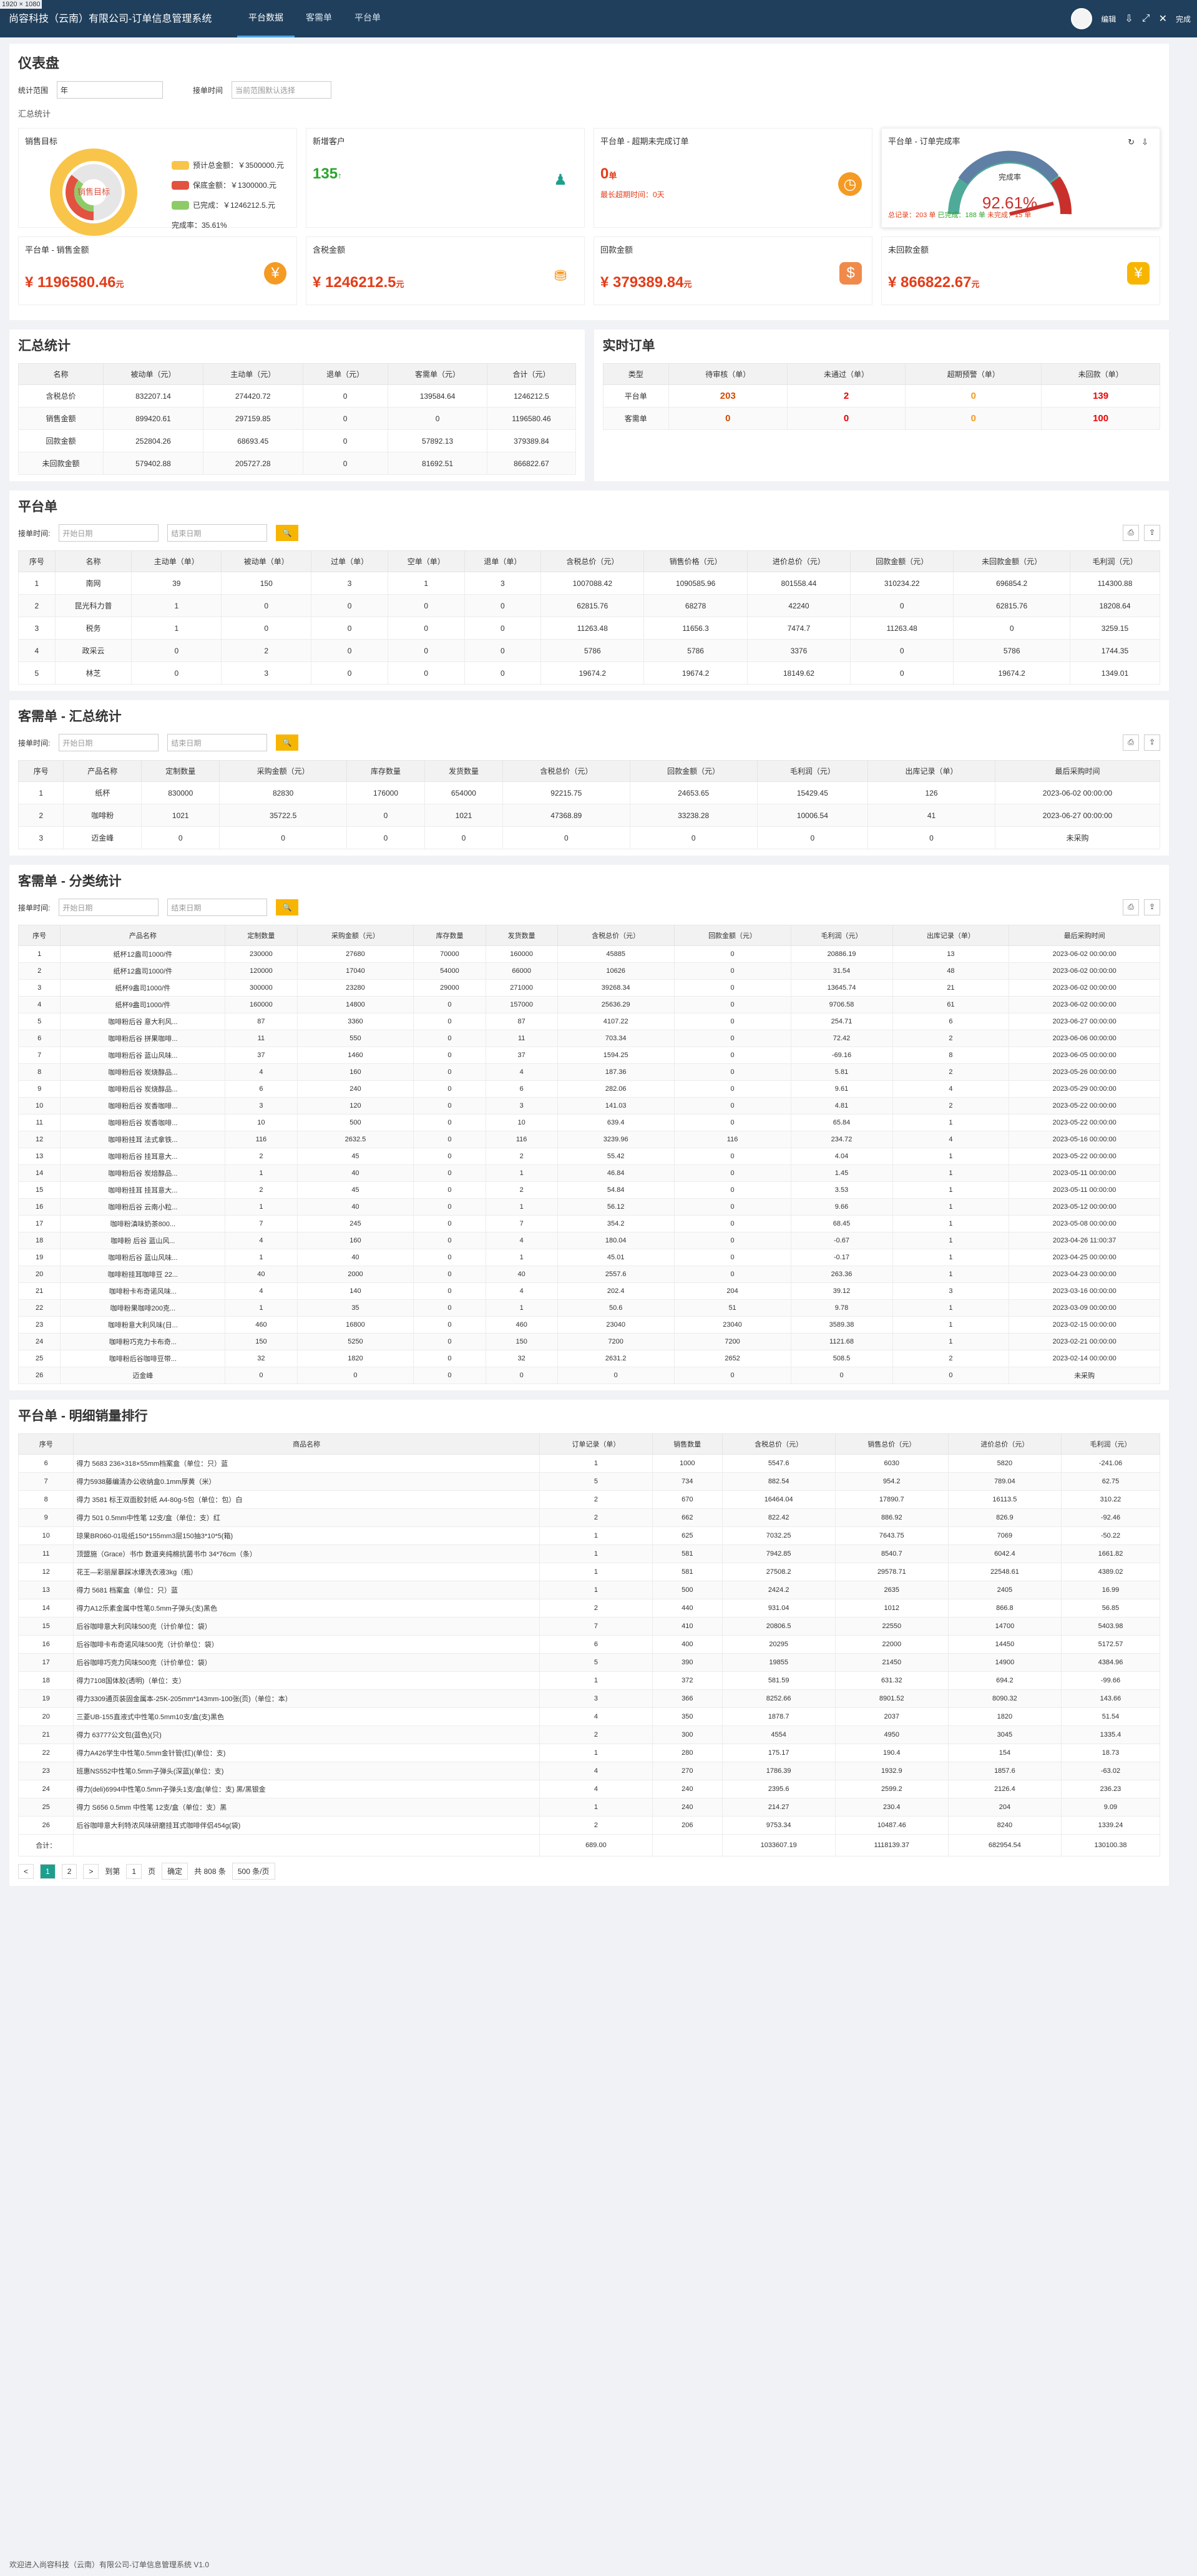 This screenshot has width=1197, height=2576. Describe the element at coordinates (69, 1871) in the screenshot. I see `page-2-button: 2` at that location.